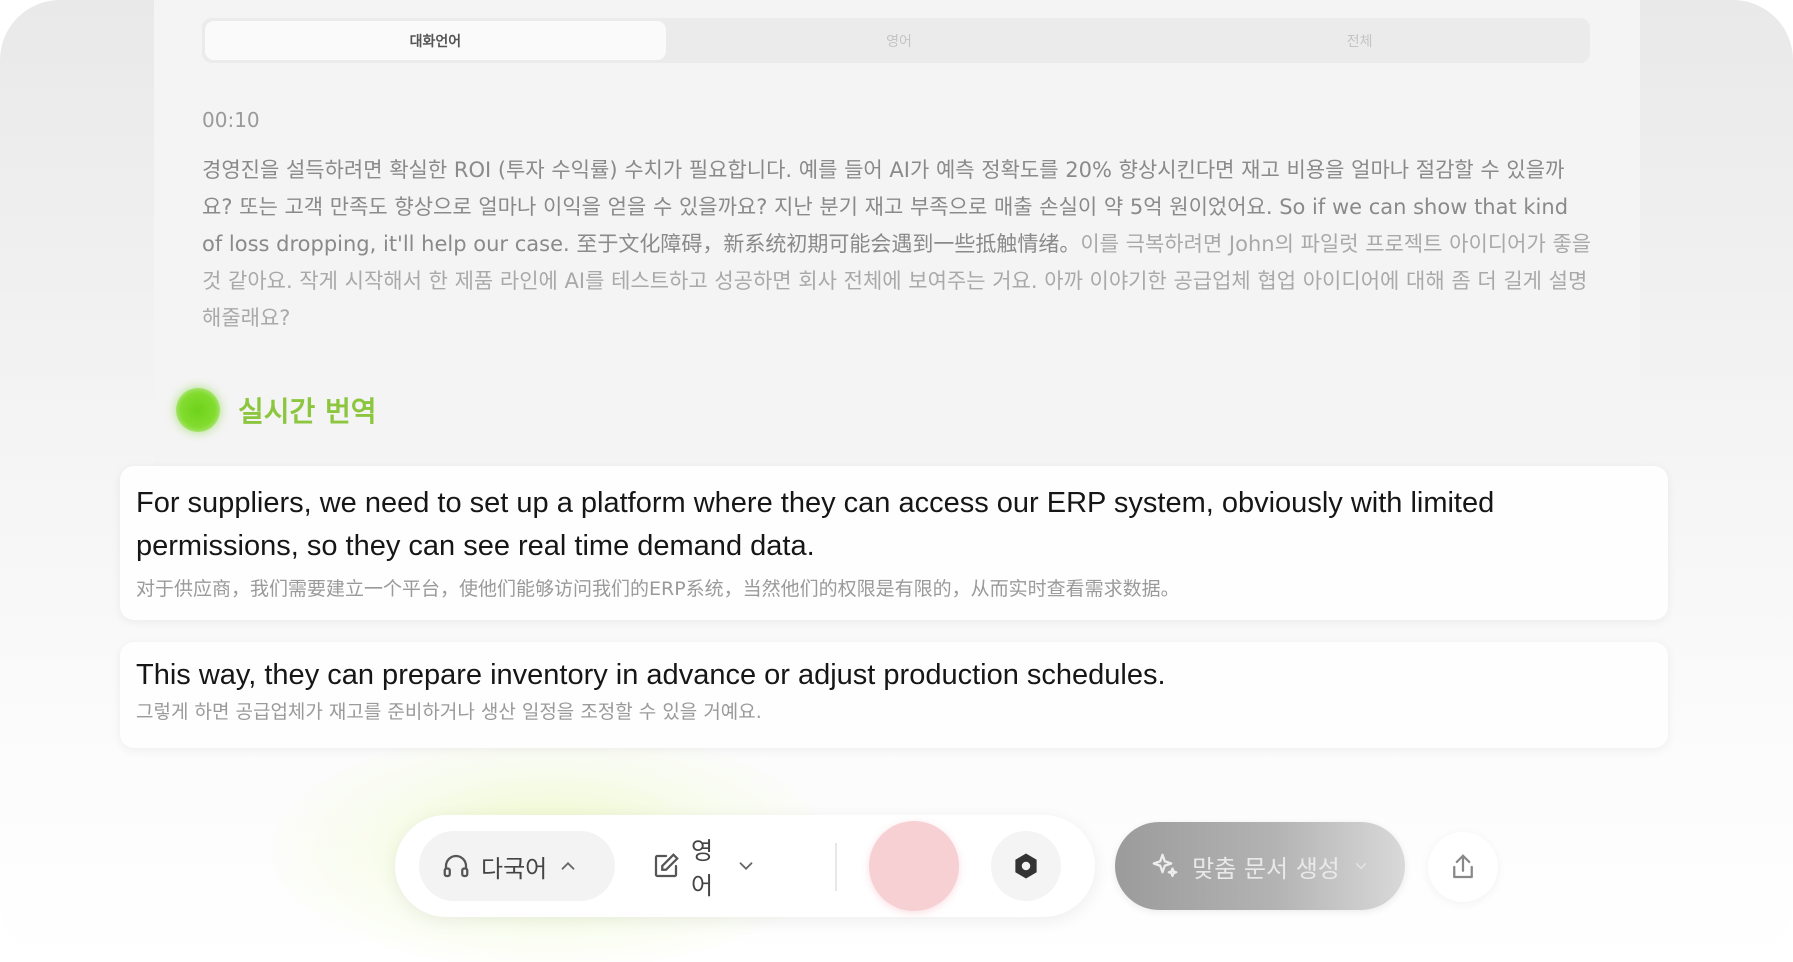 The image size is (1793, 962). What do you see at coordinates (435, 40) in the screenshot?
I see `tab-conversation-language: 대화언어` at bounding box center [435, 40].